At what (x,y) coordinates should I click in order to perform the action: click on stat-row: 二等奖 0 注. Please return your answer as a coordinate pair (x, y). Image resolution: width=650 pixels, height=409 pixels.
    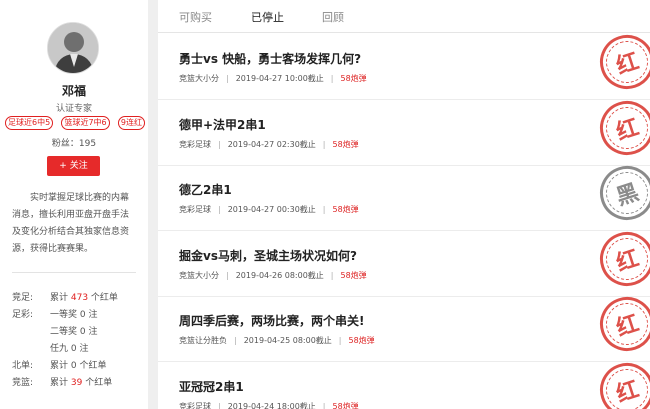
    Looking at the image, I should click on (78, 332).